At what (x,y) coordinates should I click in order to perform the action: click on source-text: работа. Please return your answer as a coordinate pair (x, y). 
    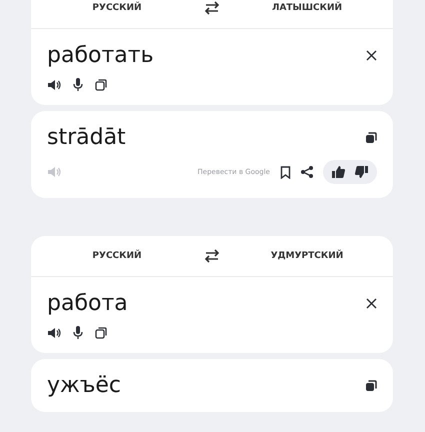
    Looking at the image, I should click on (87, 303).